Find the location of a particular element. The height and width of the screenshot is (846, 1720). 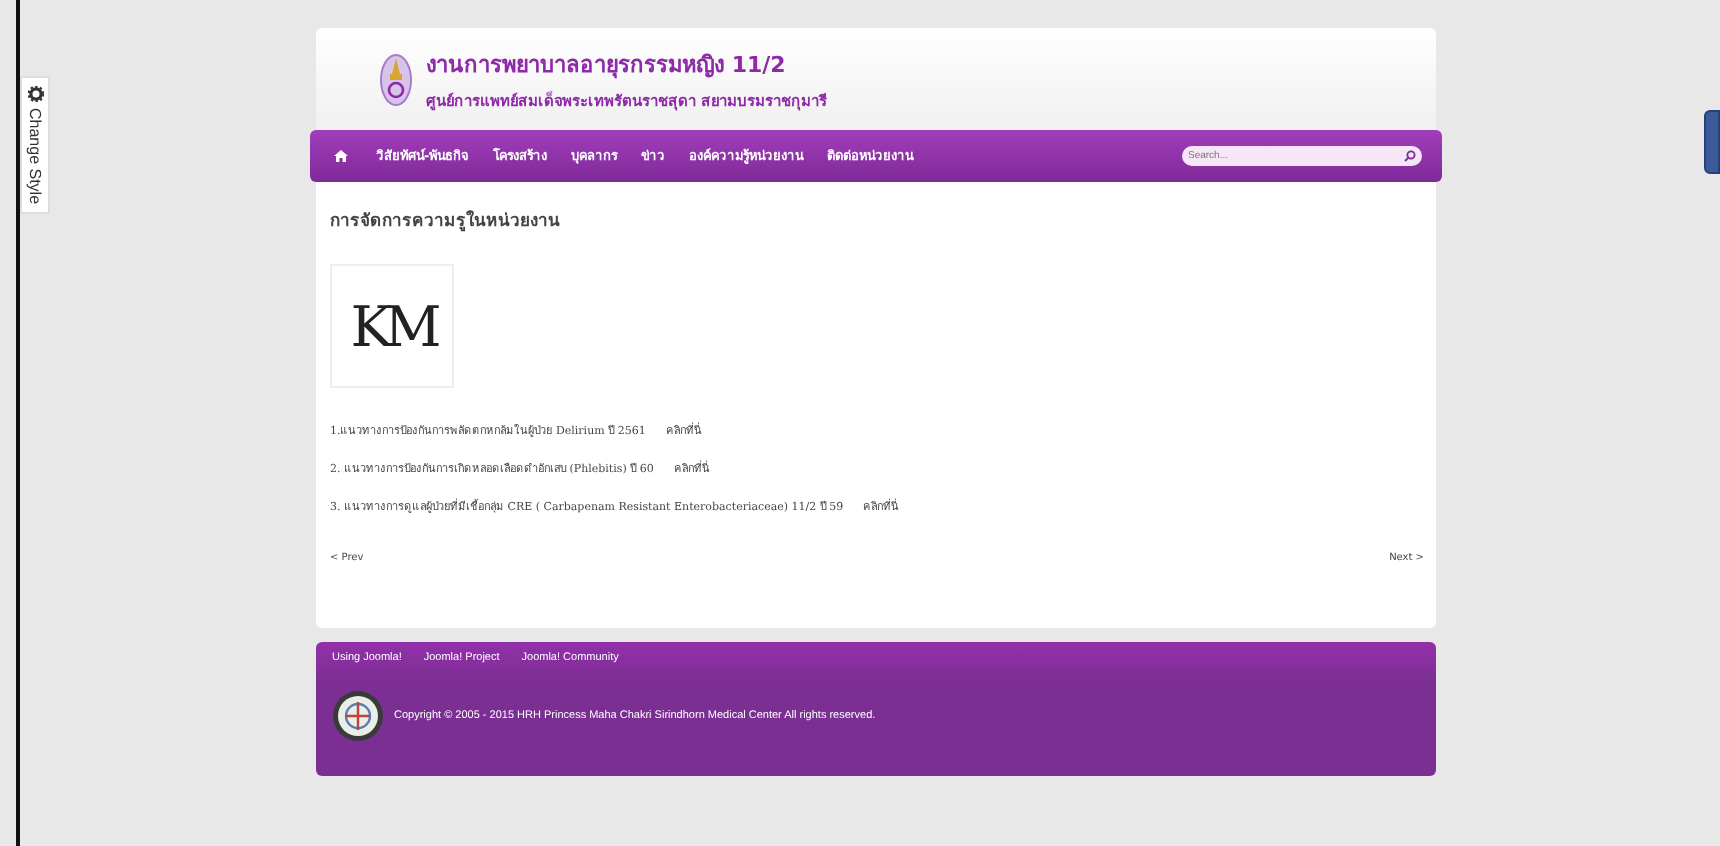

site-title: งานการพยาบาลอายุรกรรมหญิง 11/2 is located at coordinates (607, 66).